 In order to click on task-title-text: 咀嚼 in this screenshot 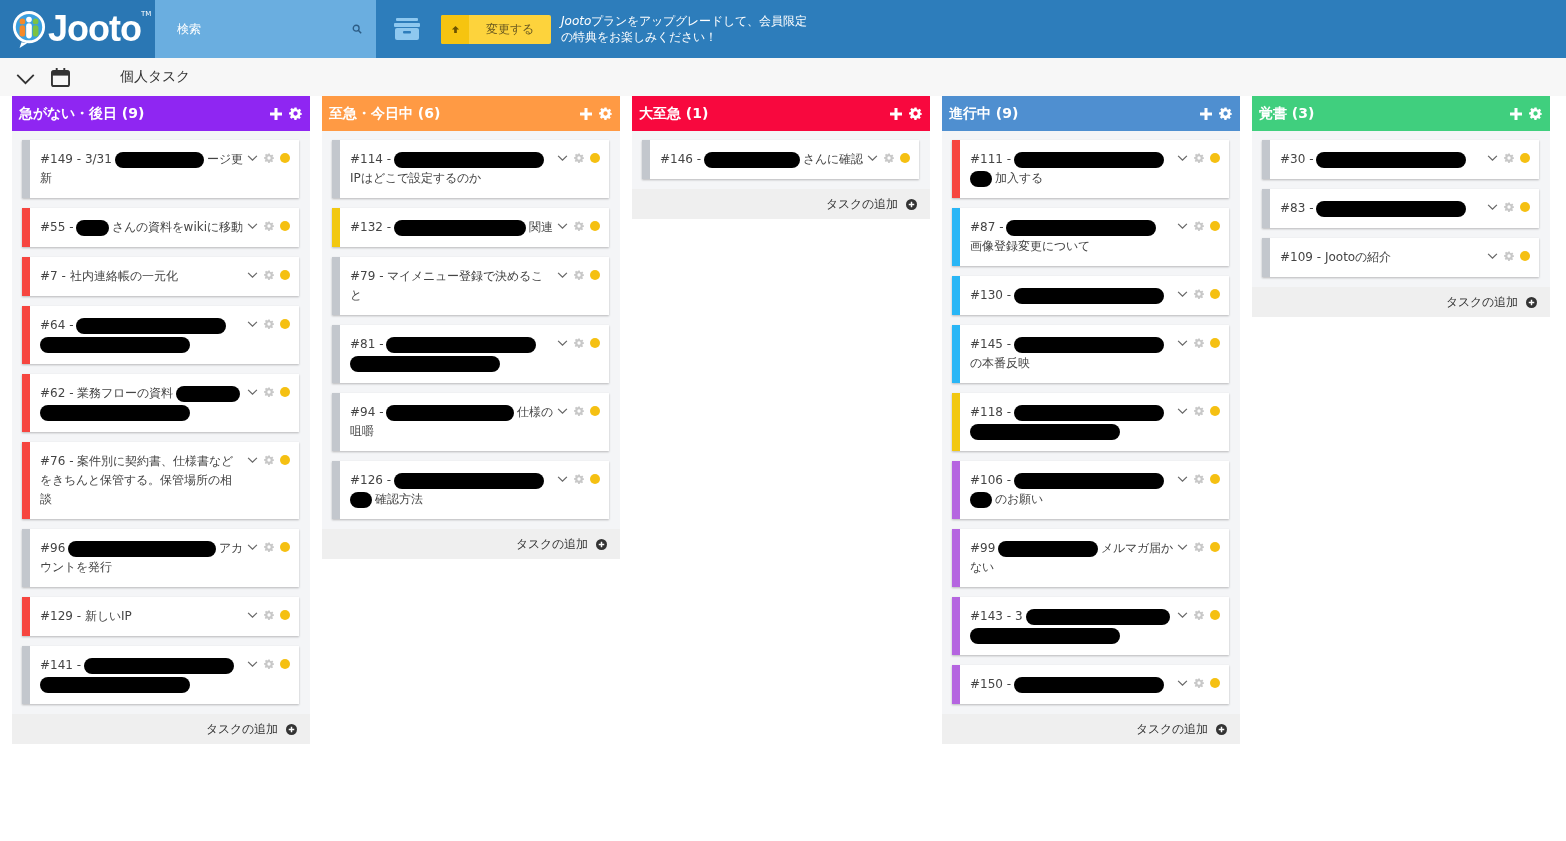, I will do `click(362, 431)`.